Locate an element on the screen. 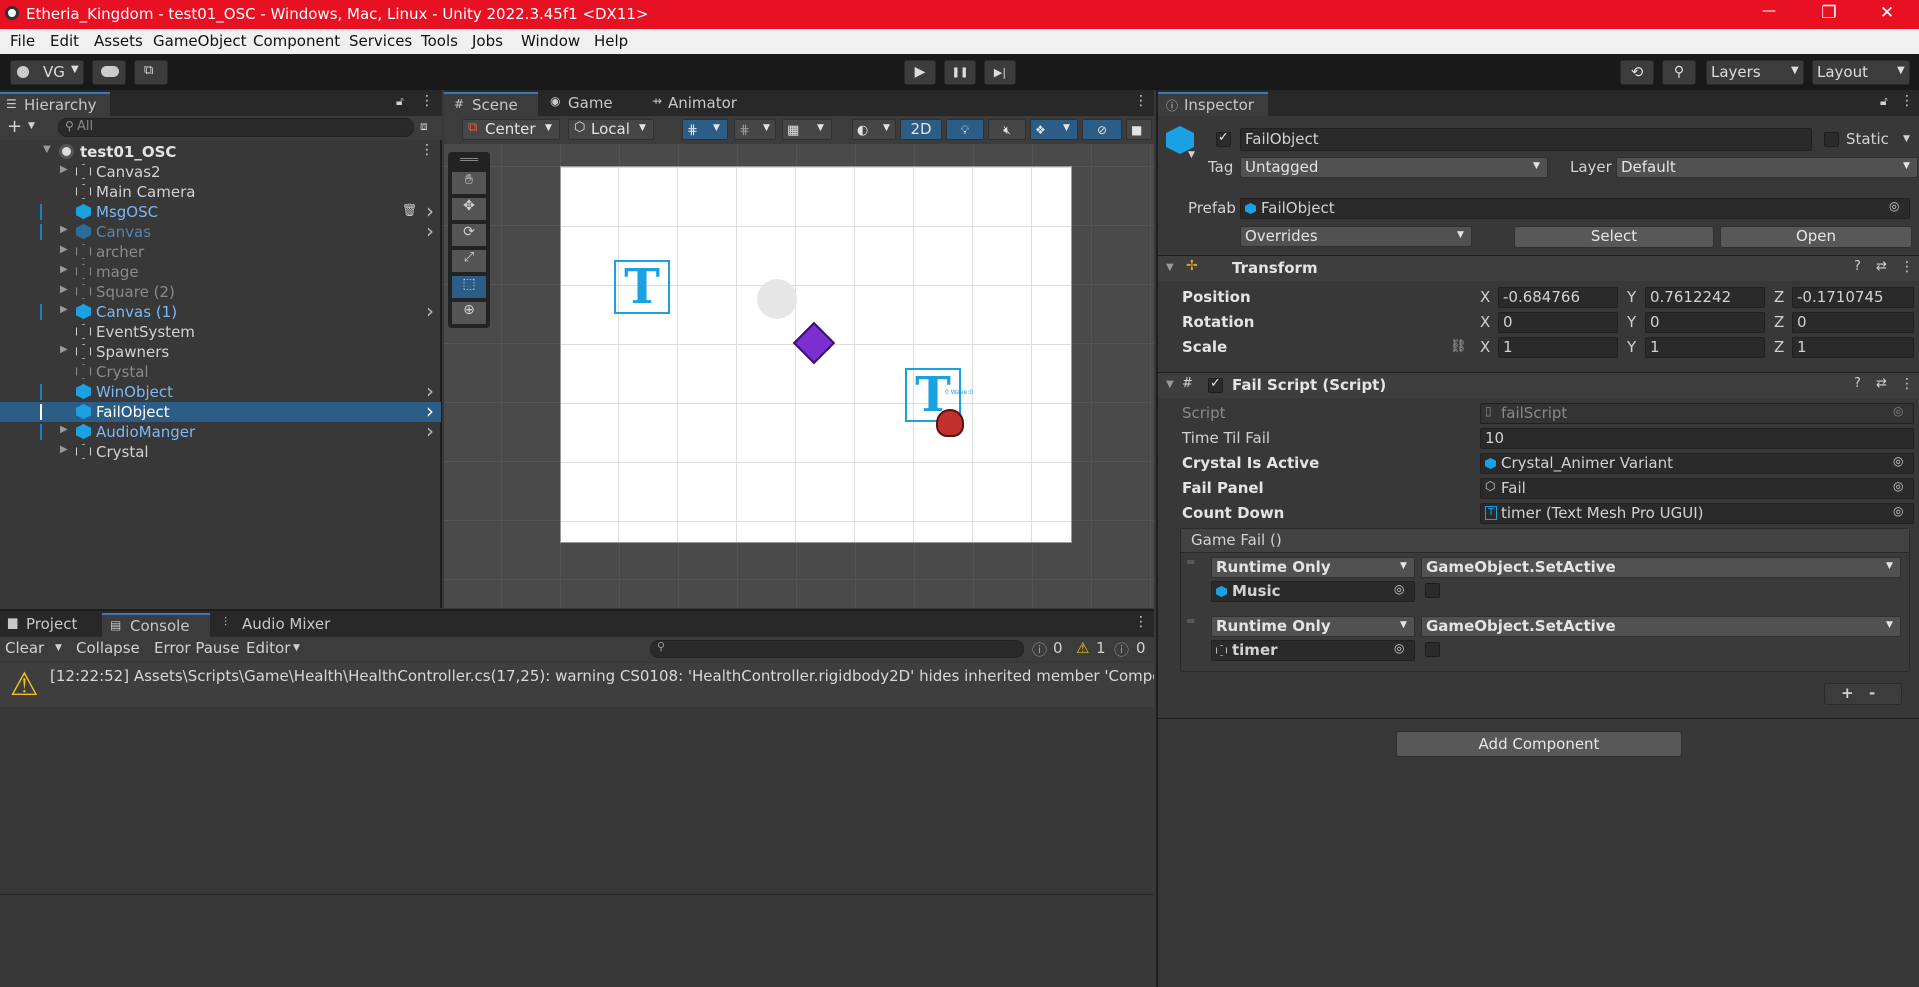 The width and height of the screenshot is (1919, 987). pivot-dropdown: ⧉ Center ▼ is located at coordinates (511, 129).